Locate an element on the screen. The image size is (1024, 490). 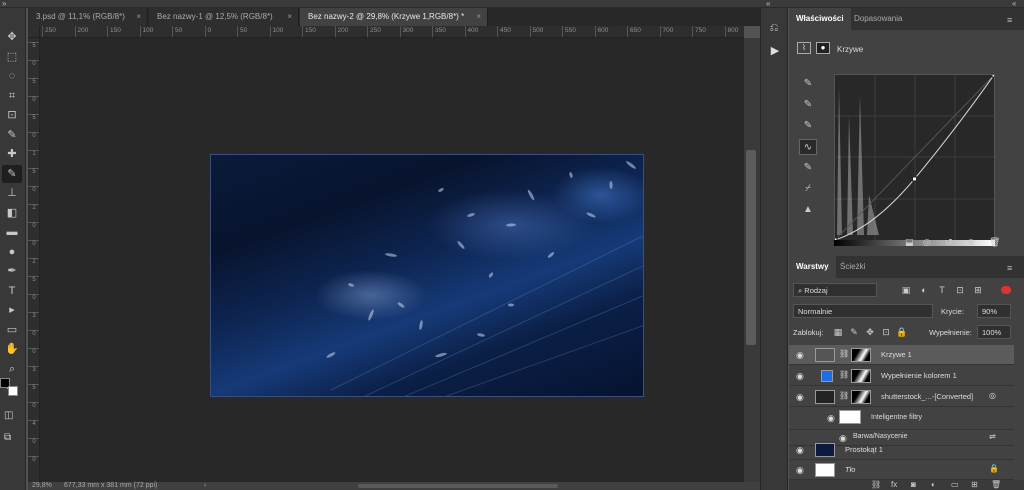
stamp-tool-icon: ⊥ is located at coordinates (12, 193).